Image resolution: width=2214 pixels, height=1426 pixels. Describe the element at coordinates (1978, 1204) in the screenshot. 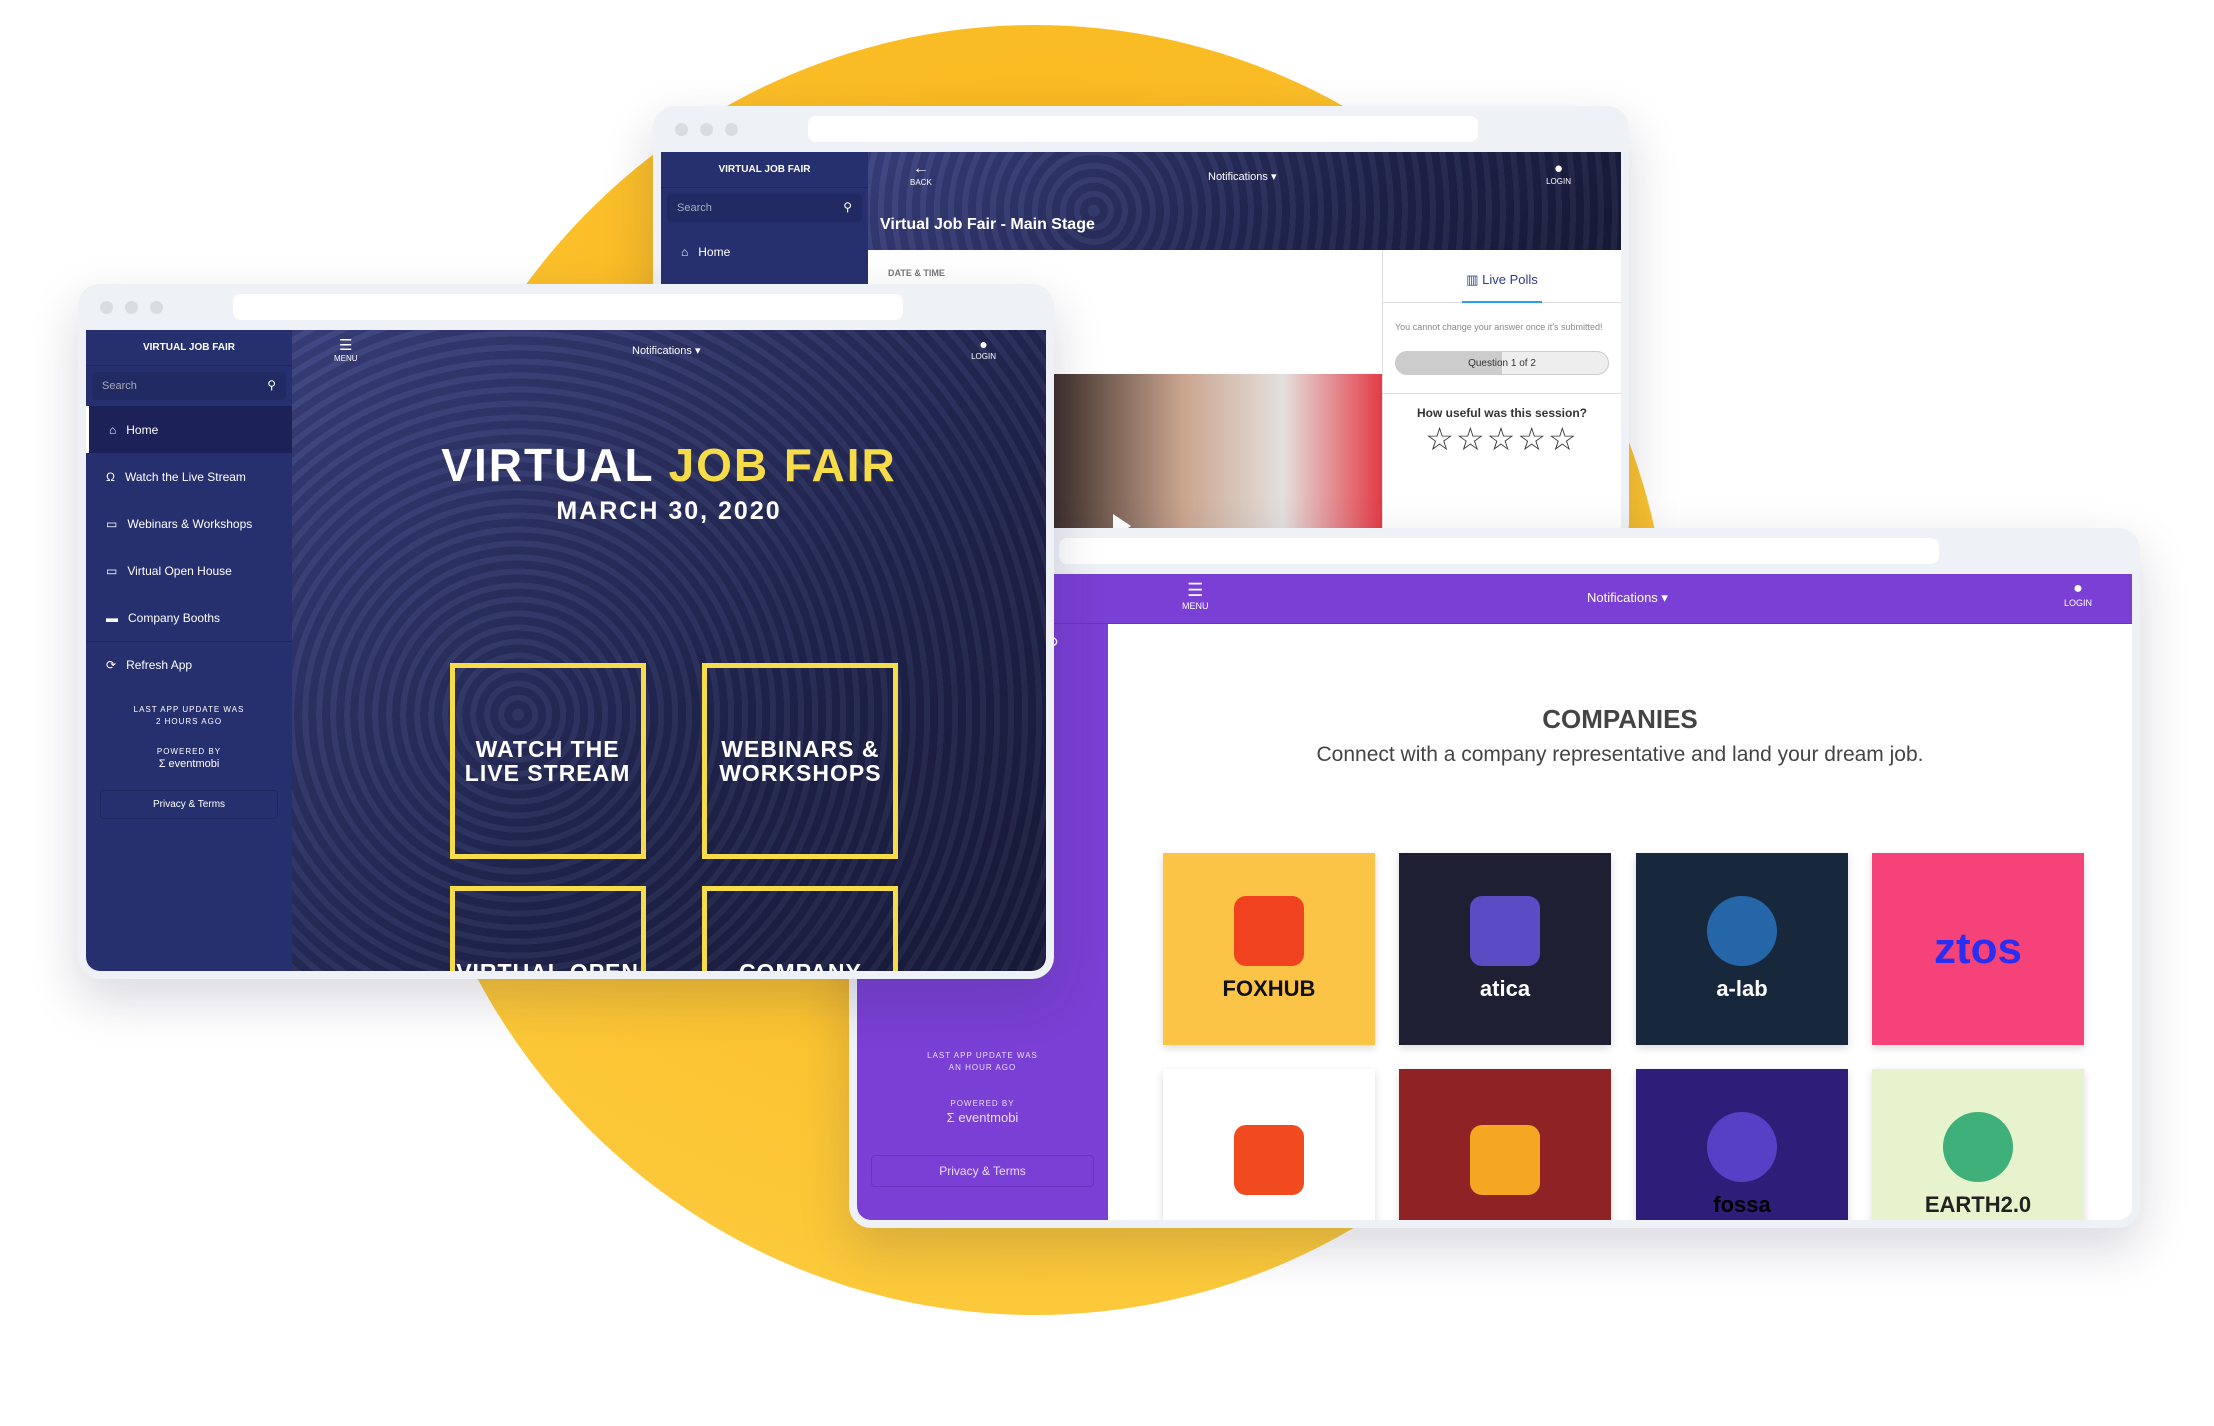

I see `company-name: EARTH2.0` at that location.